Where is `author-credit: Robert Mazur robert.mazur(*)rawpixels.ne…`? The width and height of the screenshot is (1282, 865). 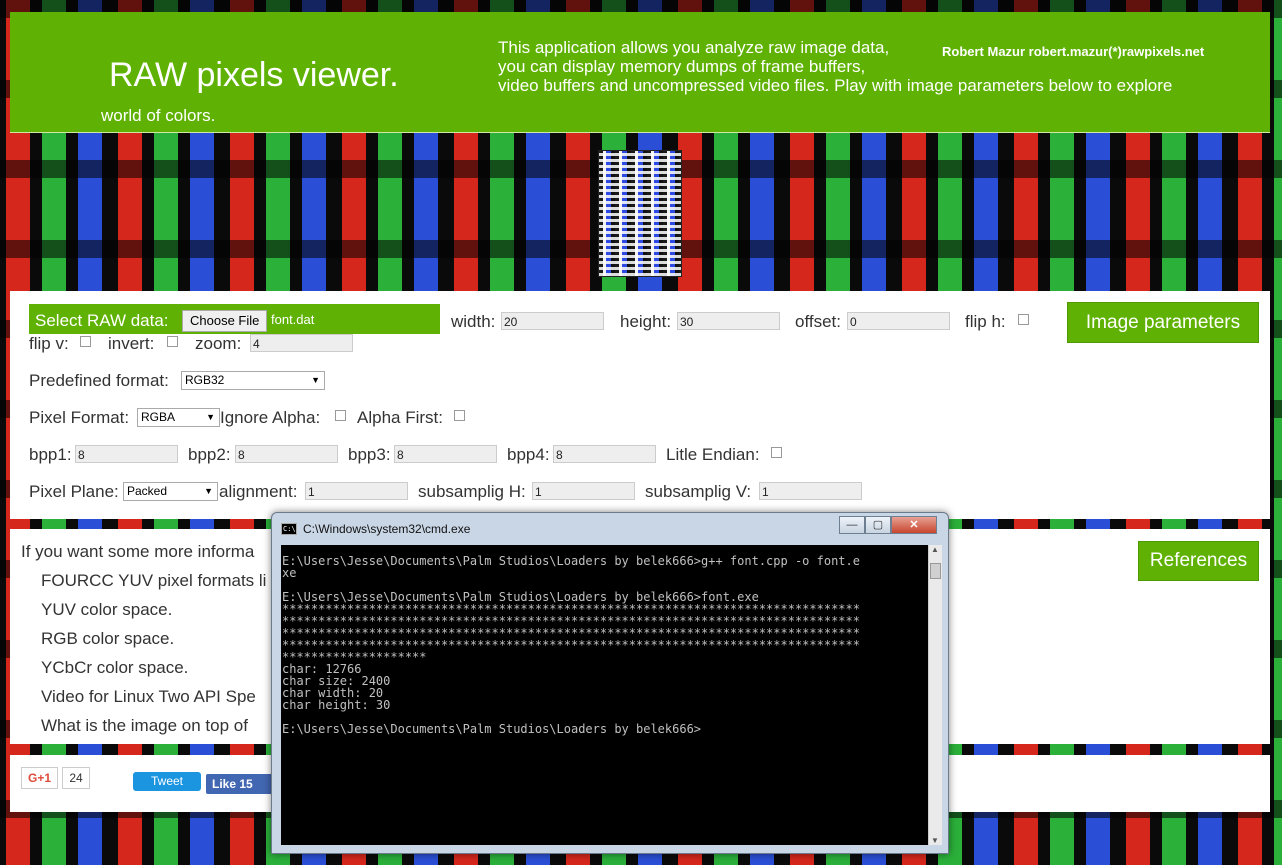
author-credit: Robert Mazur robert.mazur(*)rawpixels.ne… is located at coordinates (1073, 51).